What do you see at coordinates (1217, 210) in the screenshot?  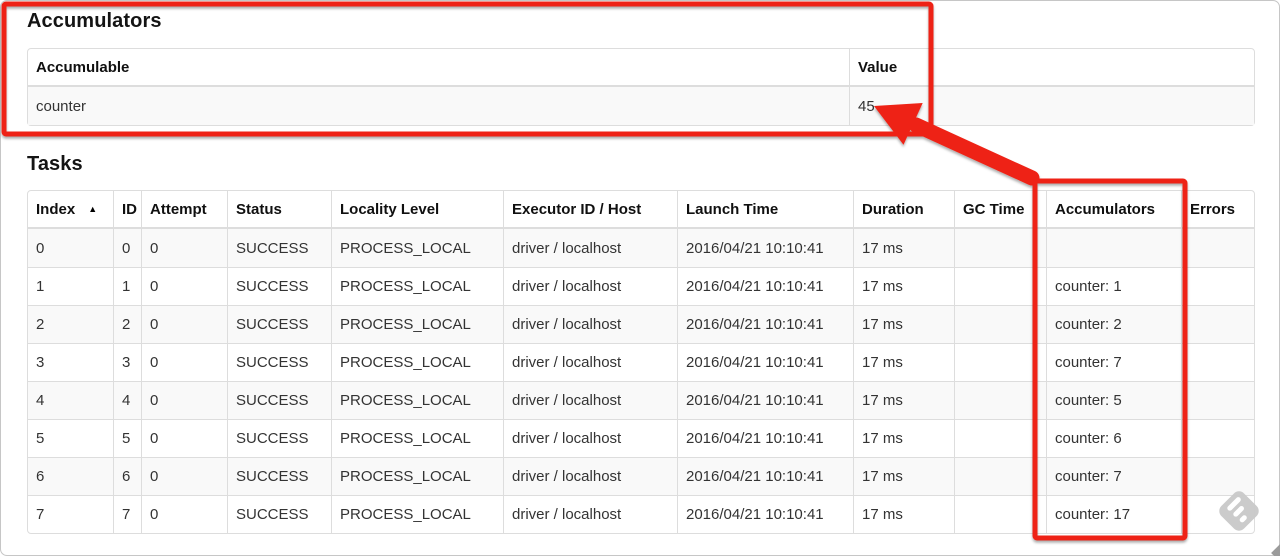 I see `tasks-table-header-errors: Errors` at bounding box center [1217, 210].